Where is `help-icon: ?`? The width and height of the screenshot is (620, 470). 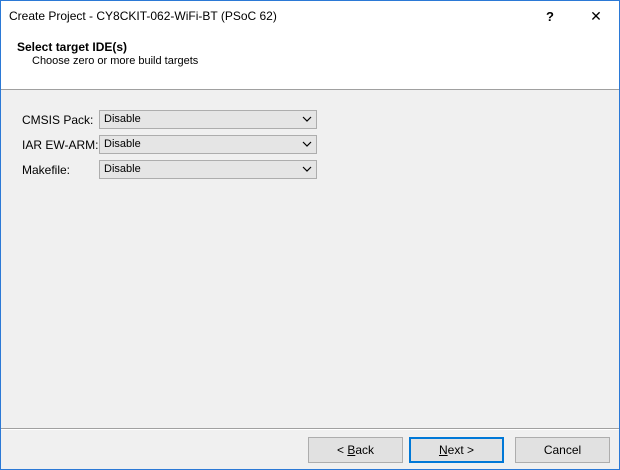
help-icon: ? is located at coordinates (550, 16).